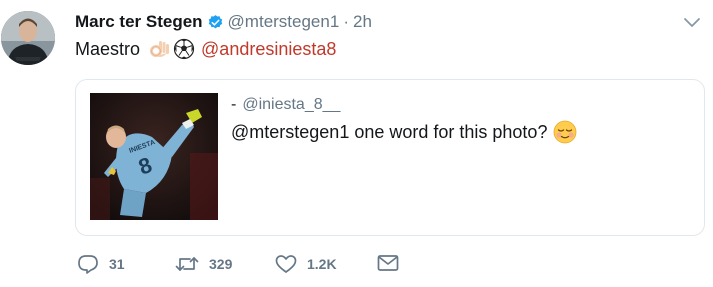 This screenshot has height=287, width=713. What do you see at coordinates (215, 22) in the screenshot?
I see `verified-badge-icon` at bounding box center [215, 22].